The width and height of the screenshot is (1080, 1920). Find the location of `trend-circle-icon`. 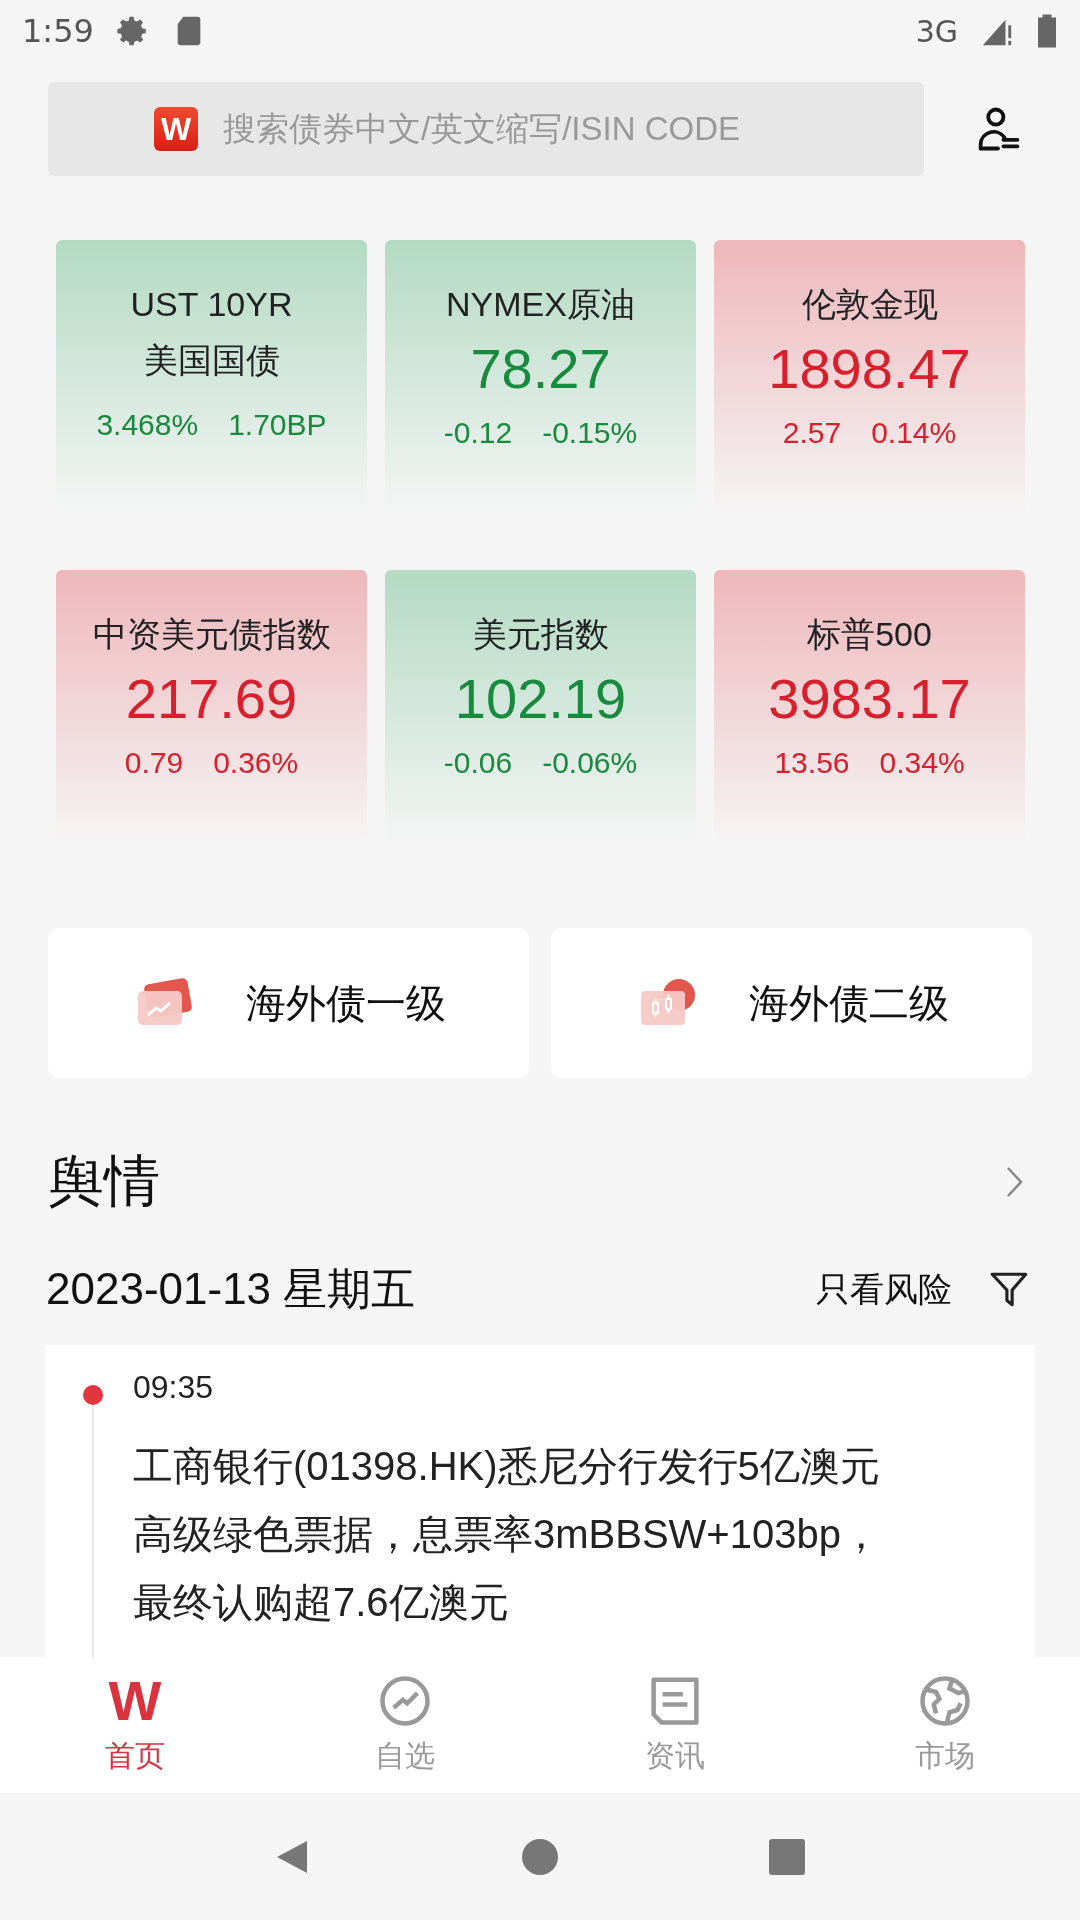

trend-circle-icon is located at coordinates (405, 1700).